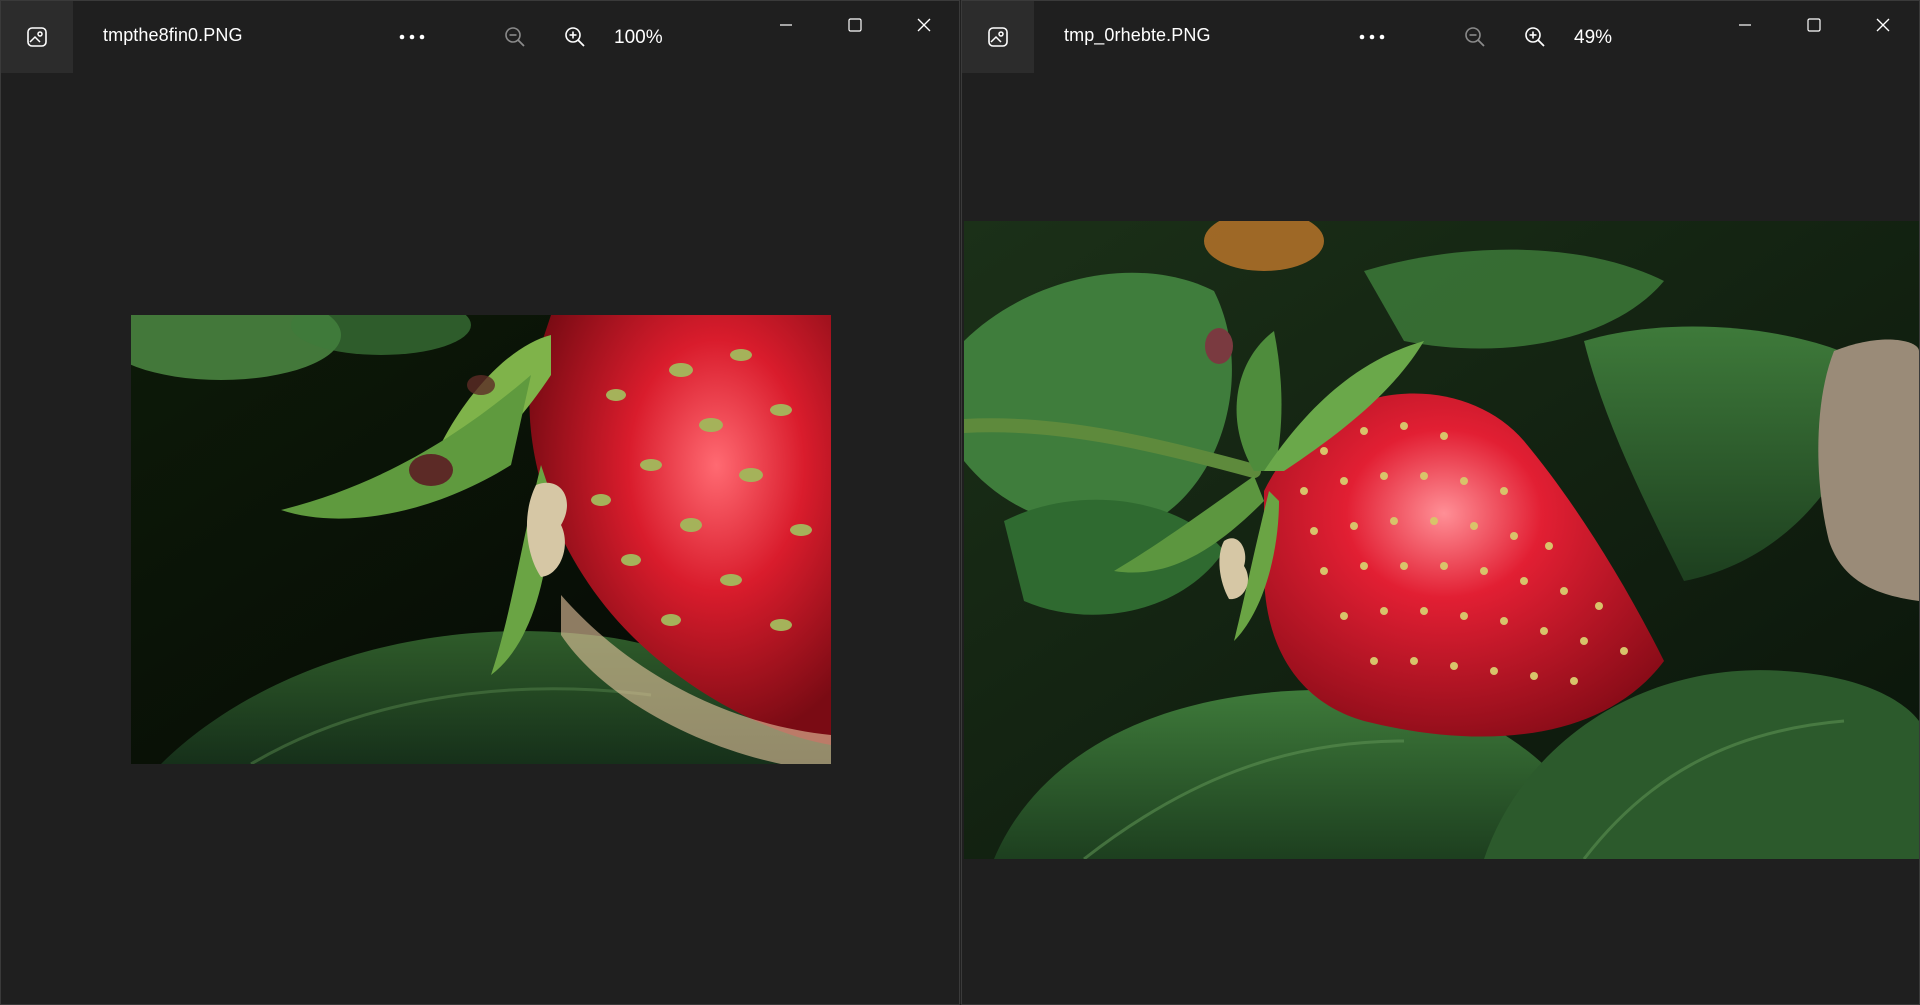  I want to click on zoom-level: 100%, so click(638, 38).